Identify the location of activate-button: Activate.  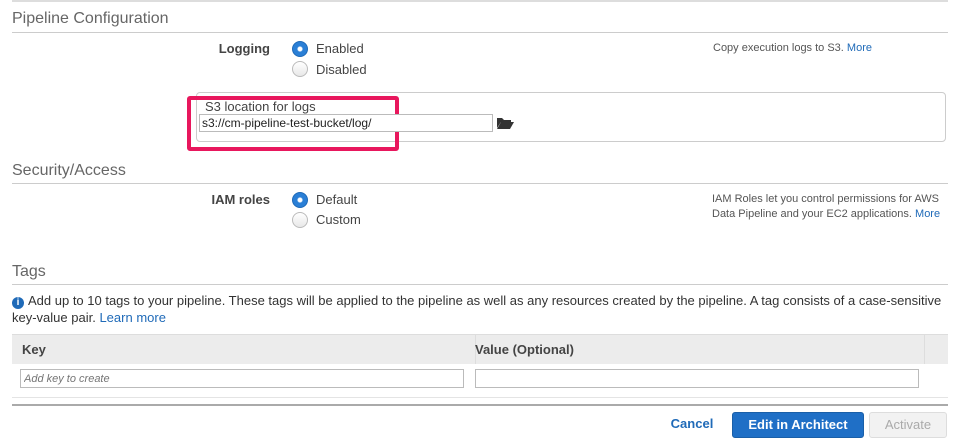
(908, 425).